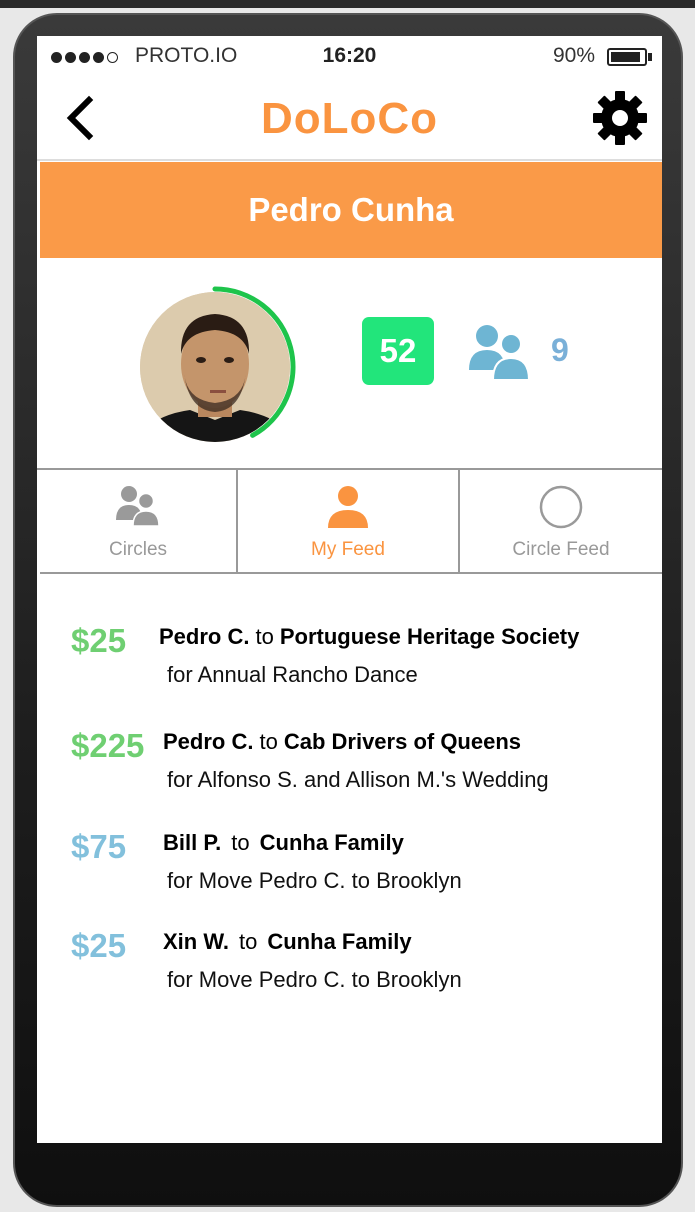 This screenshot has width=695, height=1212. I want to click on window-top-bar, so click(347, 4).